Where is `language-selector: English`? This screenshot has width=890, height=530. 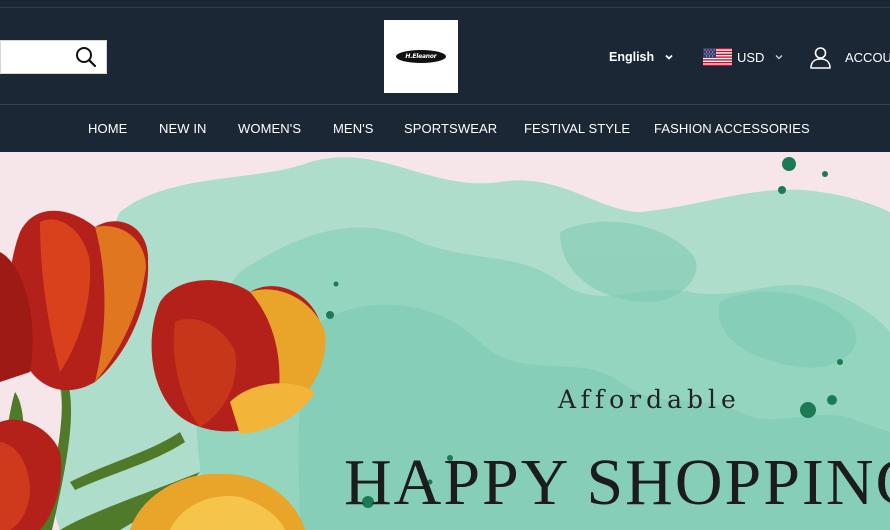
language-selector: English is located at coordinates (641, 57).